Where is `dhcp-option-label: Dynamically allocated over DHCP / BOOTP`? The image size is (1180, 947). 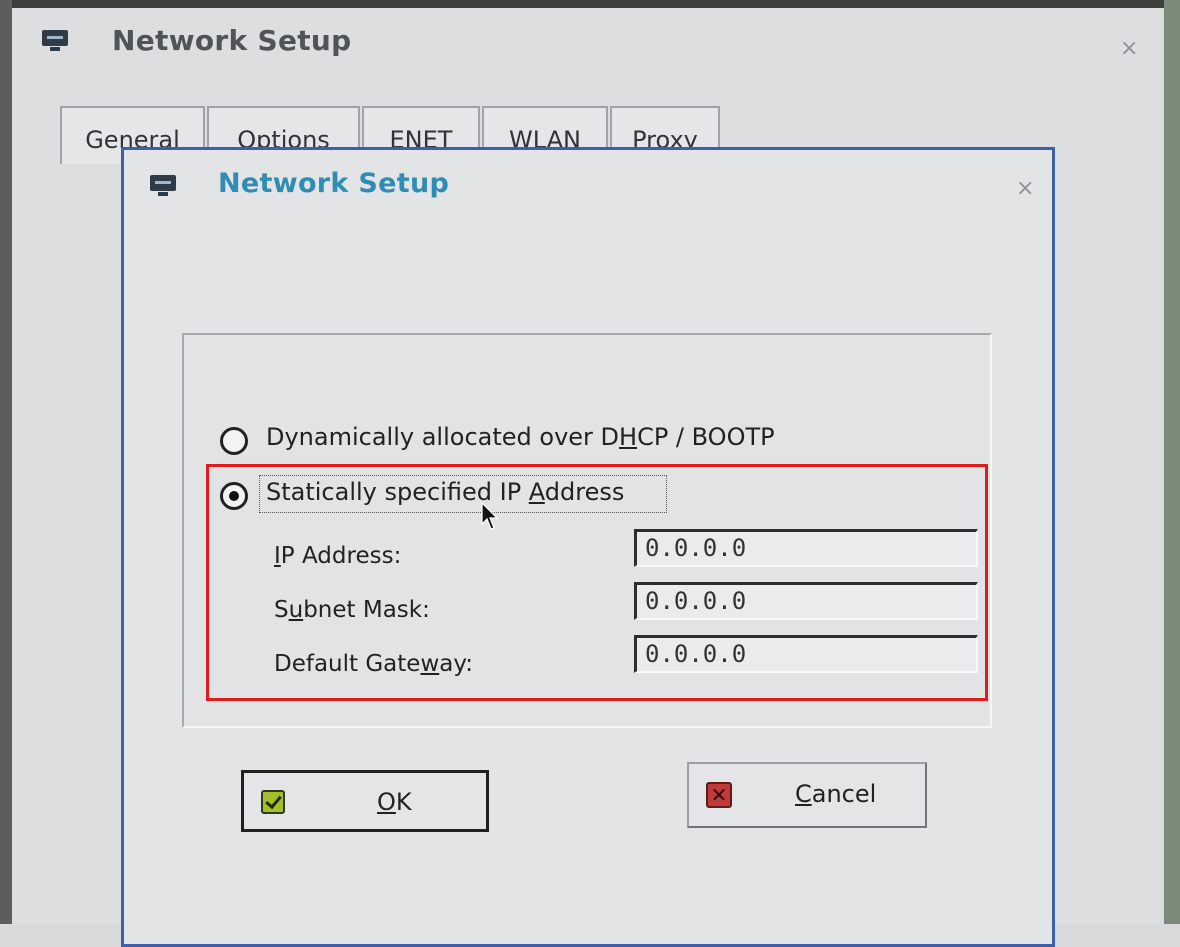 dhcp-option-label: Dynamically allocated over DHCP / BOOTP is located at coordinates (520, 437).